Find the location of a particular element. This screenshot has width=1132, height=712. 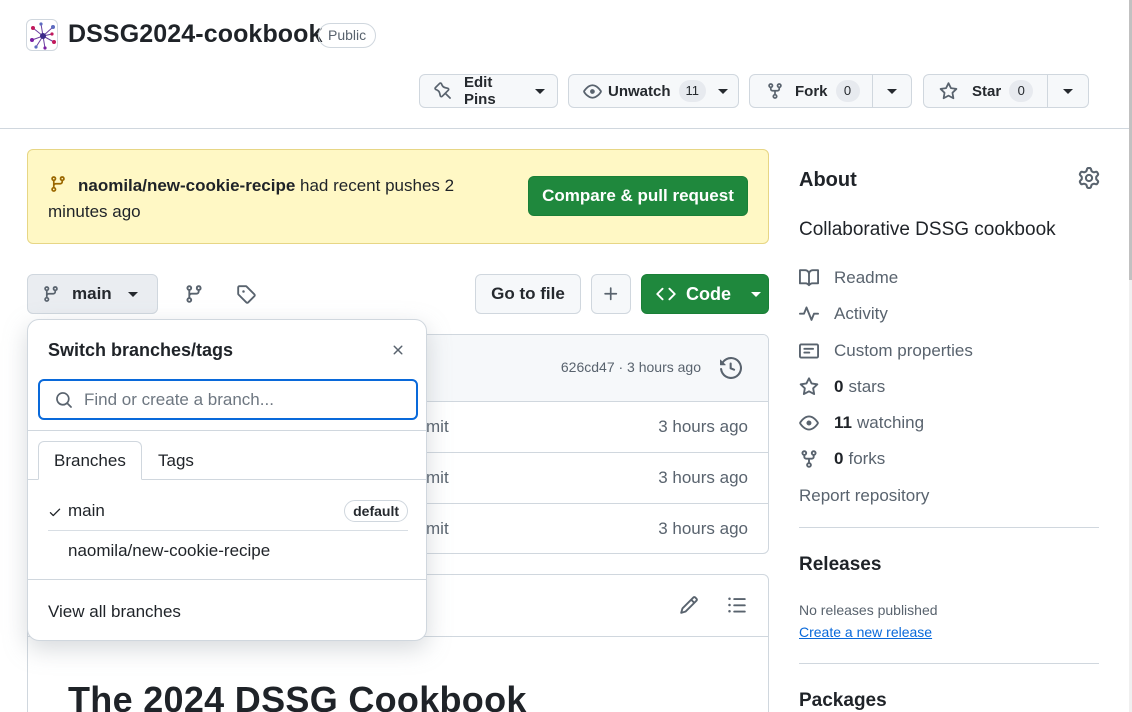

readme-heading: The 2024 DSSG Cookbook is located at coordinates (297, 695).